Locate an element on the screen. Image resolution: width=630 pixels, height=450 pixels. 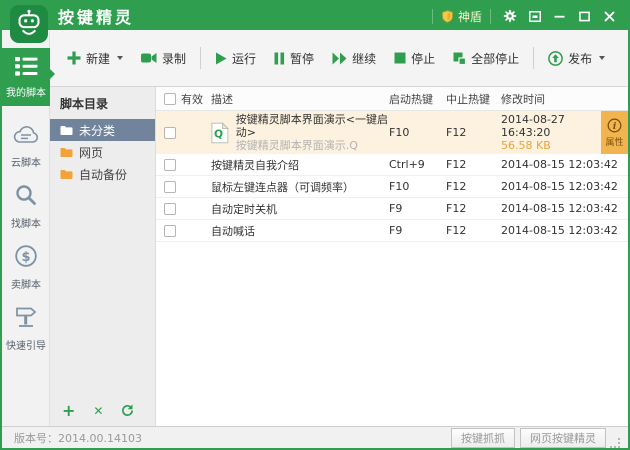
stop-button: 停止 is located at coordinates (414, 58).